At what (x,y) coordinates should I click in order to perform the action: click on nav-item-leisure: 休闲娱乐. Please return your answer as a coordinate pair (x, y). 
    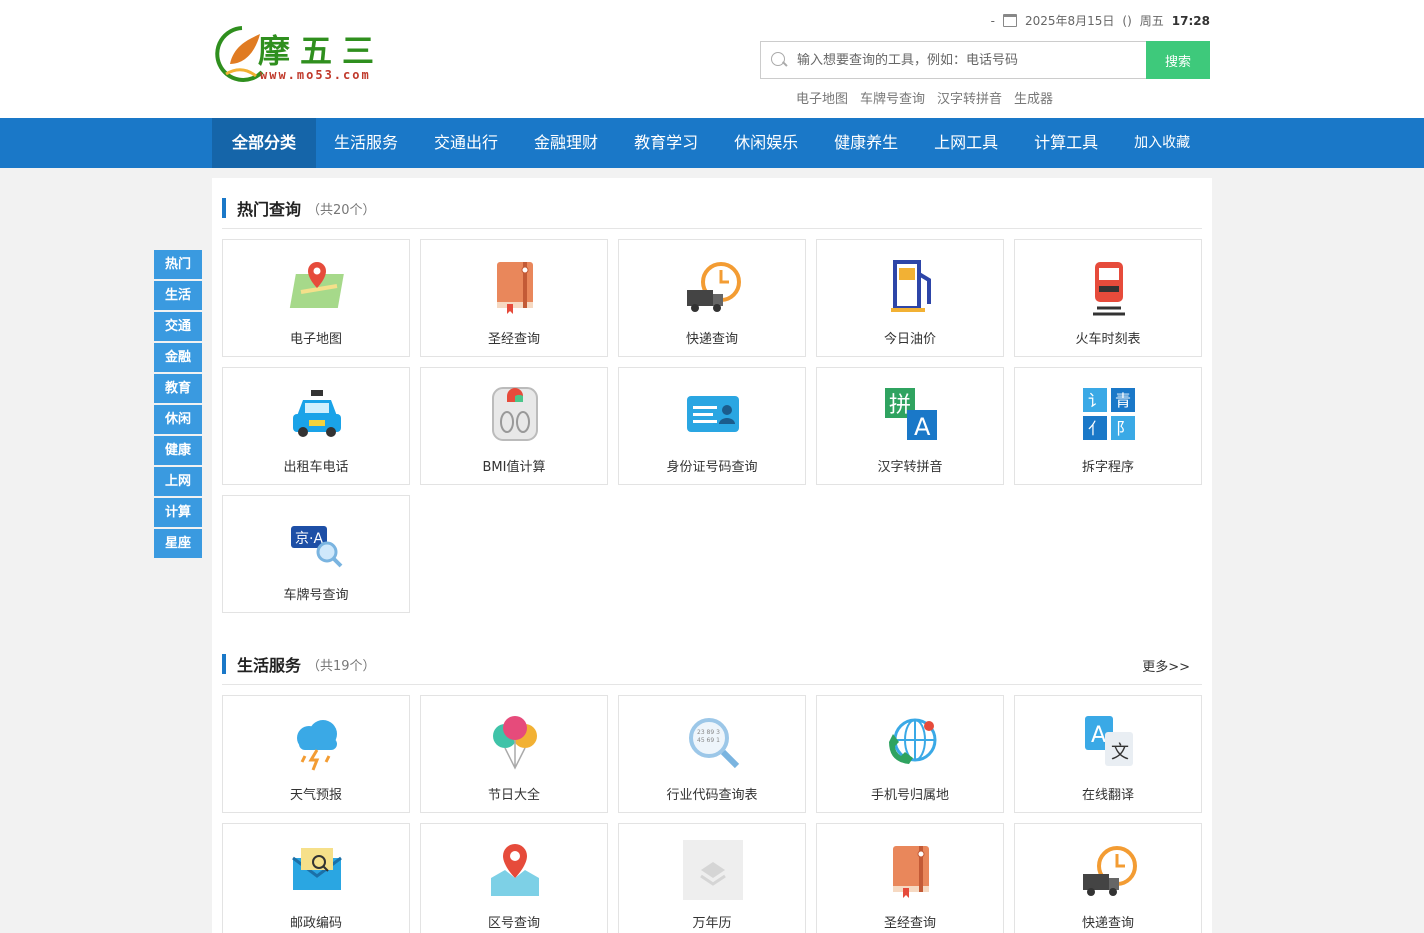
    Looking at the image, I should click on (766, 143).